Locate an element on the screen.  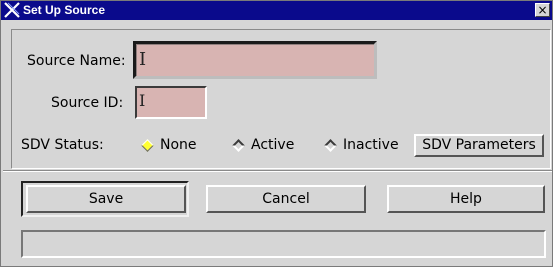
help-button: Help is located at coordinates (466, 199).